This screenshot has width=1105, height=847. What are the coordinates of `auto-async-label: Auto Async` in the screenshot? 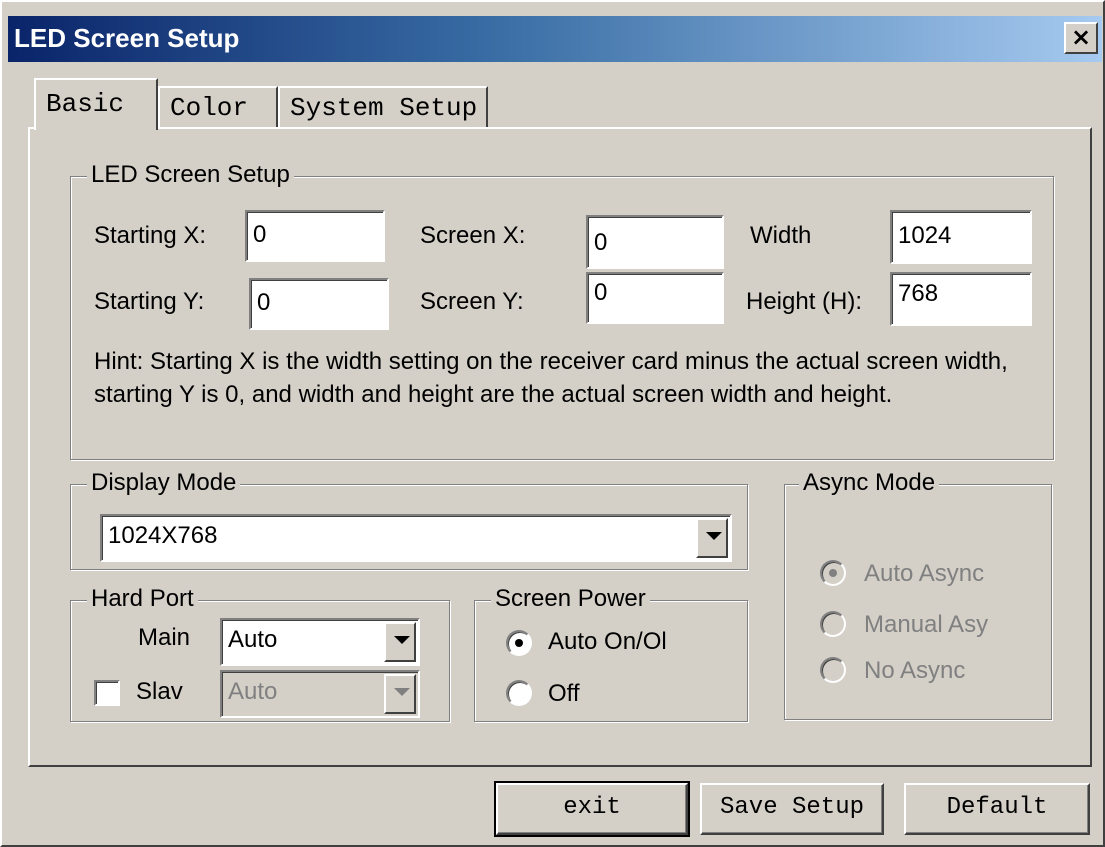 It's located at (924, 573).